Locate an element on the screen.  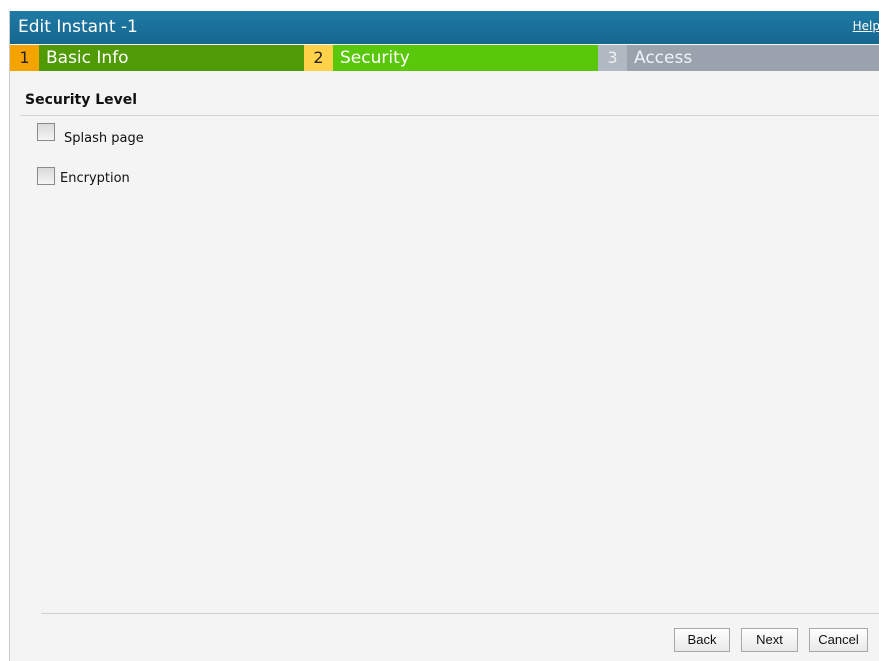
step-label: Basic Info is located at coordinates (171, 58).